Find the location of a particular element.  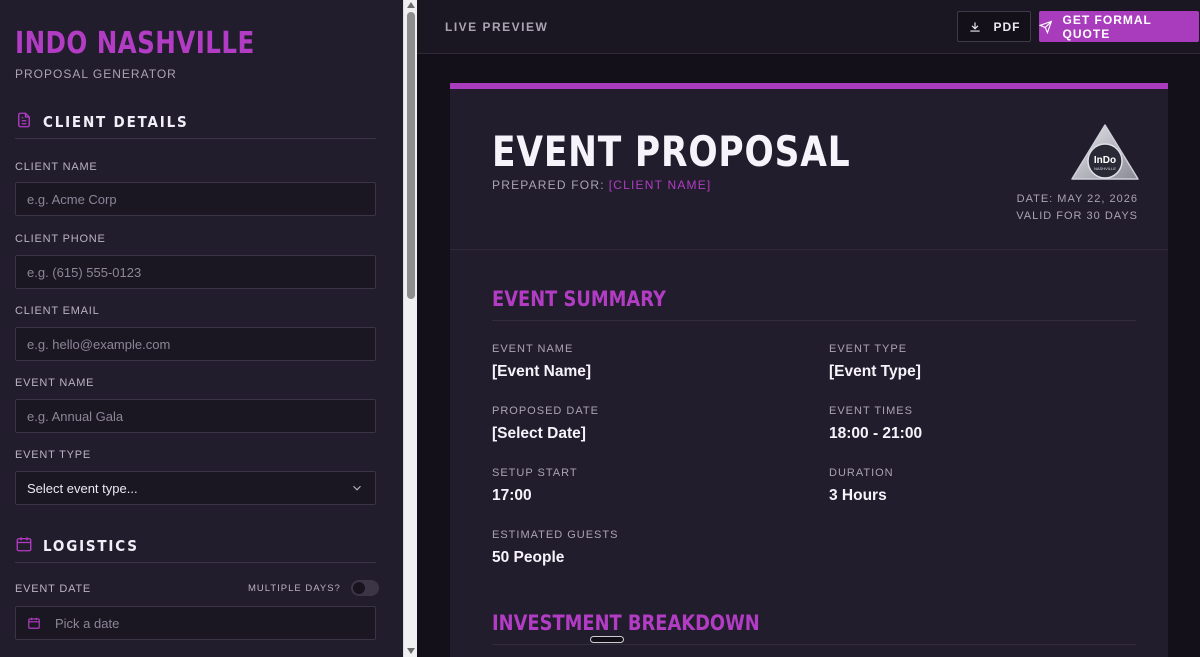

summary-value: 17:00 is located at coordinates (512, 495).